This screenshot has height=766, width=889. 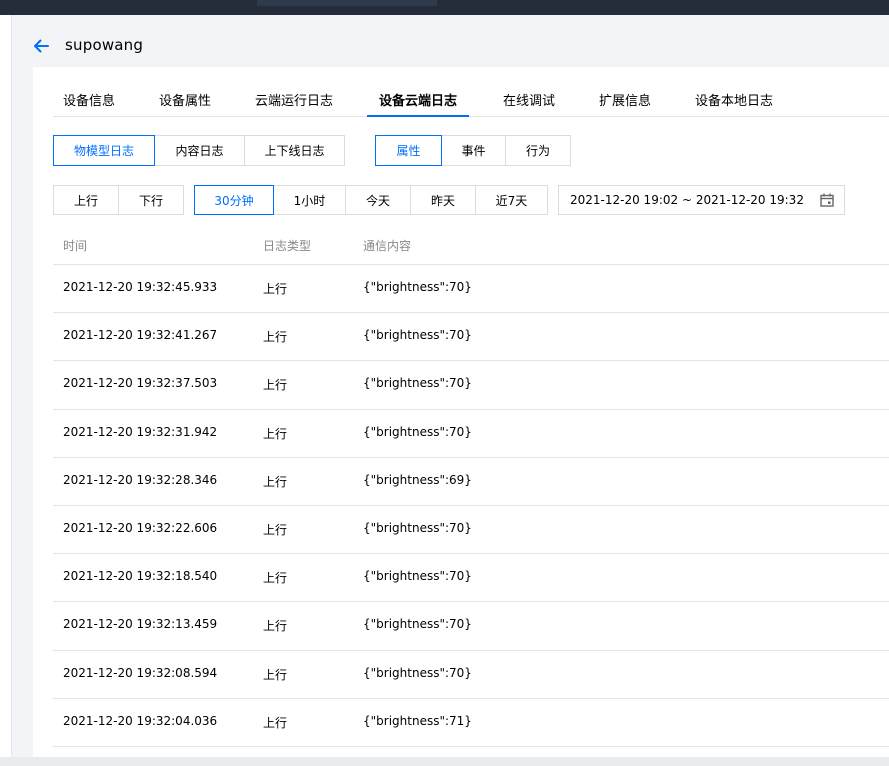 What do you see at coordinates (309, 200) in the screenshot?
I see `time-range-1hour: 1小时` at bounding box center [309, 200].